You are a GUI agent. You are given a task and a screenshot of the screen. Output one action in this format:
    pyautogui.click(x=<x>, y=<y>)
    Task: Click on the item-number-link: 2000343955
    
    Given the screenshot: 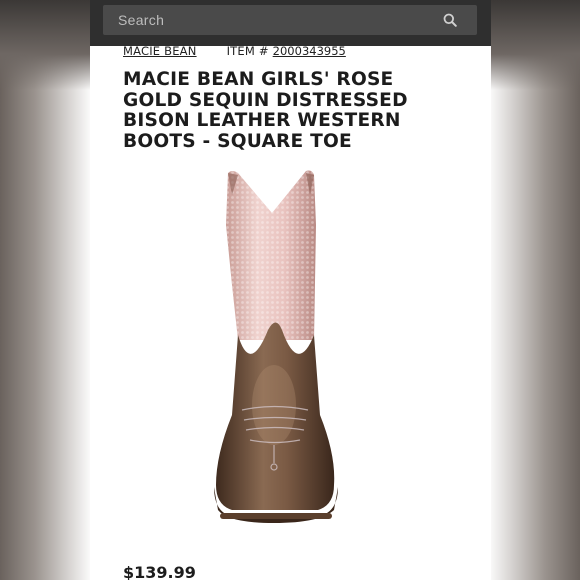 What is the action you would take?
    pyautogui.click(x=309, y=51)
    